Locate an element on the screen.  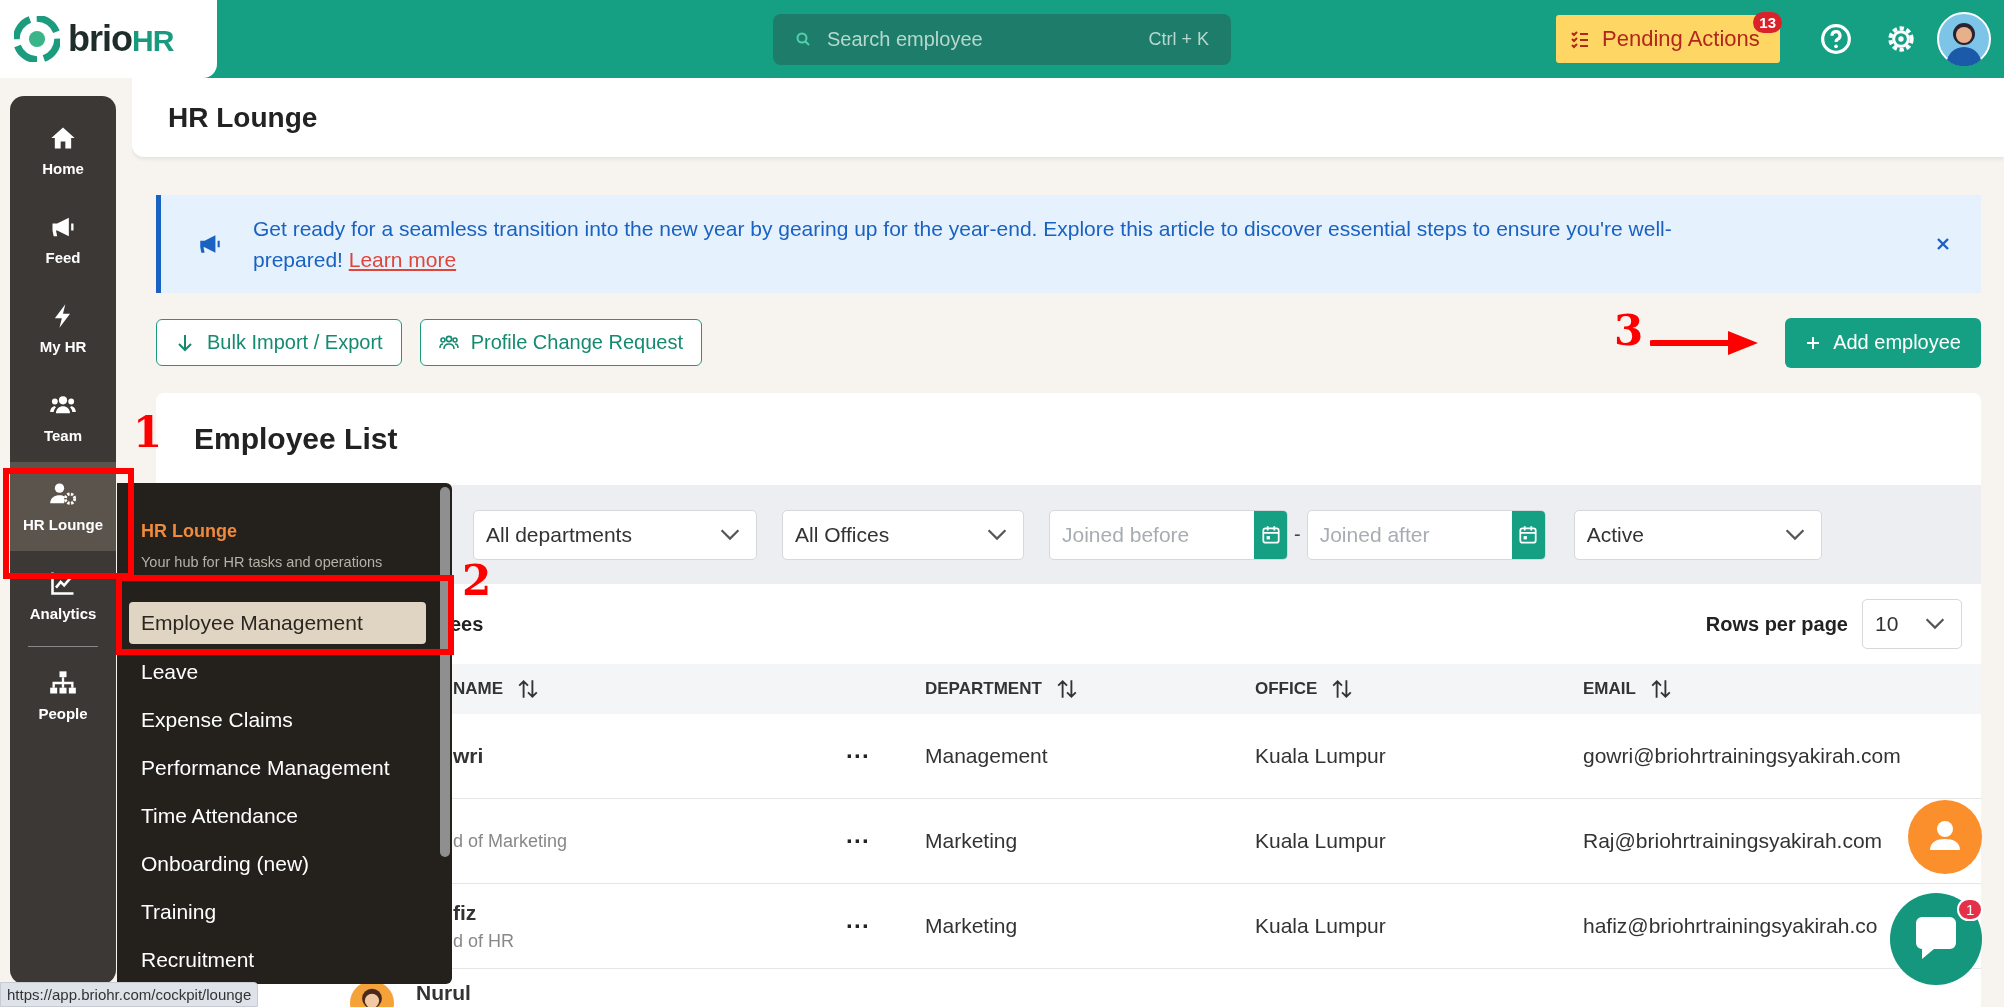
step-number: 1 is located at coordinates (148, 433).